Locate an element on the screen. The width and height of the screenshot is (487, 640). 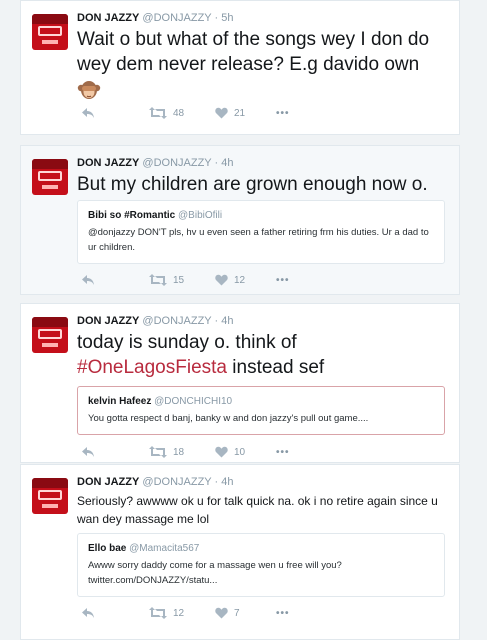
quoted-tweet-header: Ello bae @Mamacita567 is located at coordinates (261, 548).